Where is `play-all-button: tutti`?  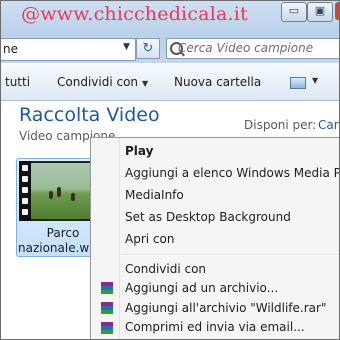 play-all-button: tutti is located at coordinates (17, 82).